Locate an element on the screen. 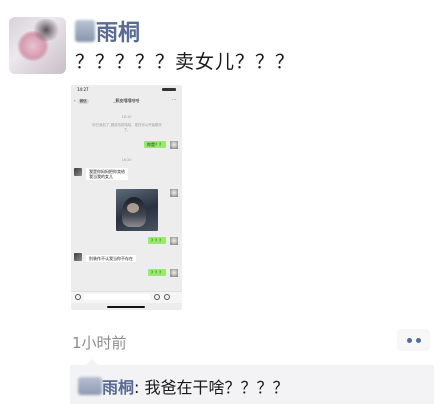 Image resolution: width=444 pixels, height=404 pixels. more-icon: ··· is located at coordinates (174, 99).